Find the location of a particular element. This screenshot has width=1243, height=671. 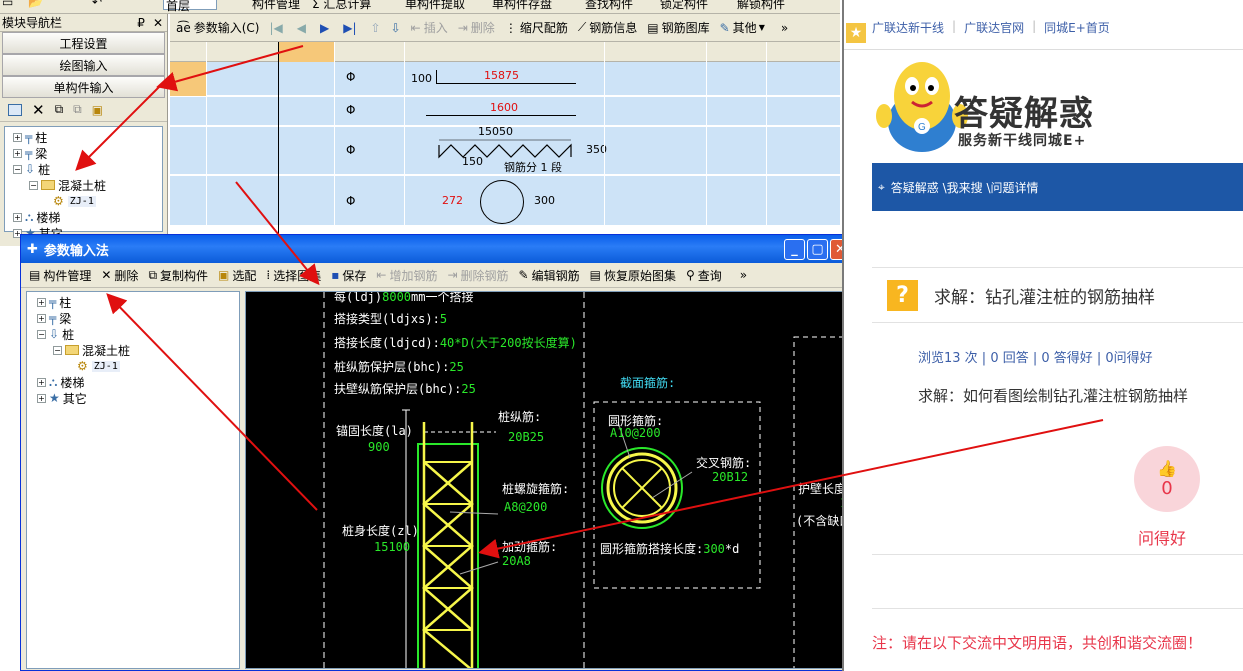

grid-row: Φ 272 300 is located at coordinates (505, 201).